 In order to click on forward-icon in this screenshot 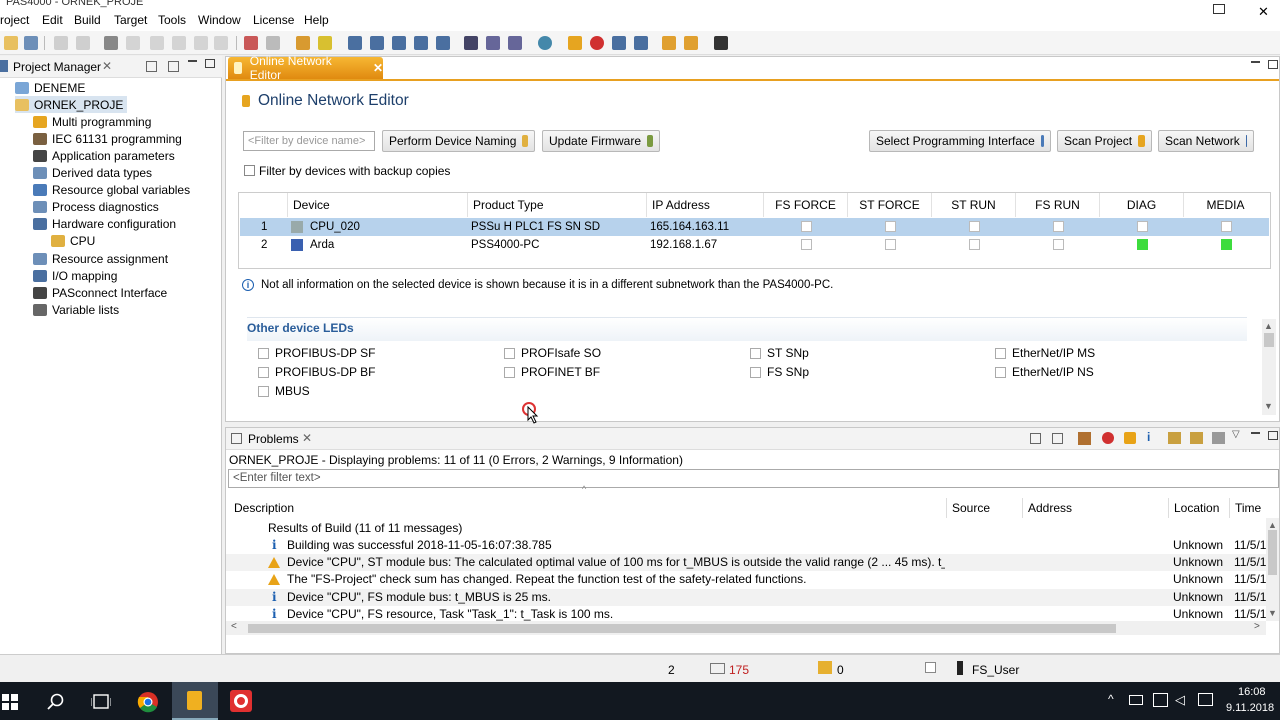, I will do `click(1196, 438)`.